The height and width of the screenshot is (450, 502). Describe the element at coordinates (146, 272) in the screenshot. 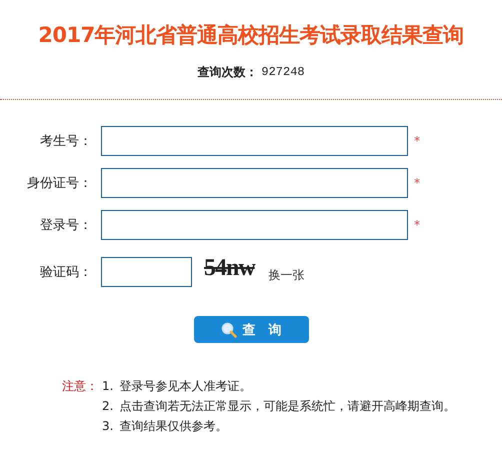

I see `captcha-field` at that location.